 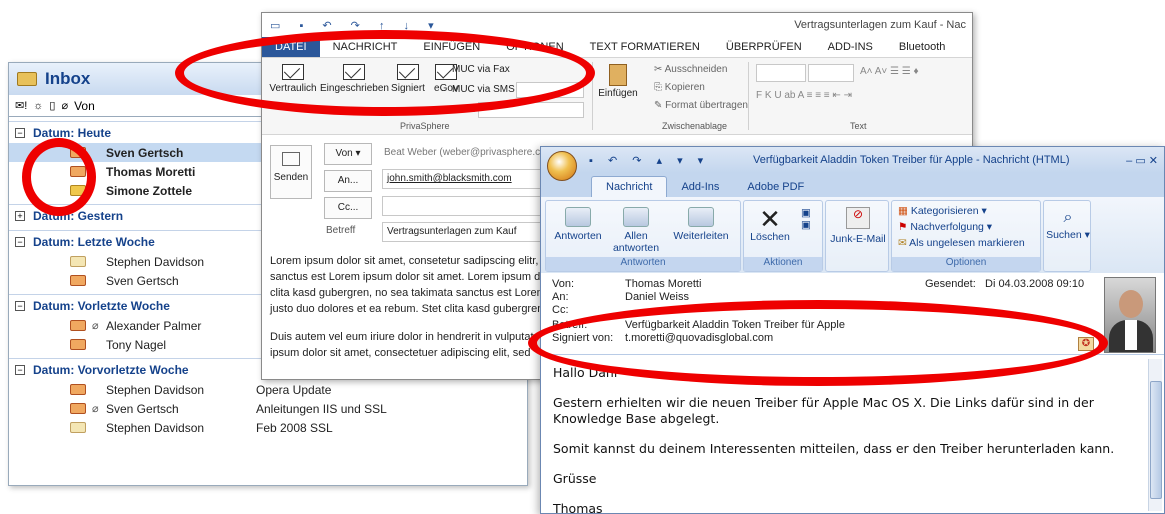 What do you see at coordinates (961, 243) in the screenshot?
I see `mark-unread-button: ✉ Als ungelesen markieren` at bounding box center [961, 243].